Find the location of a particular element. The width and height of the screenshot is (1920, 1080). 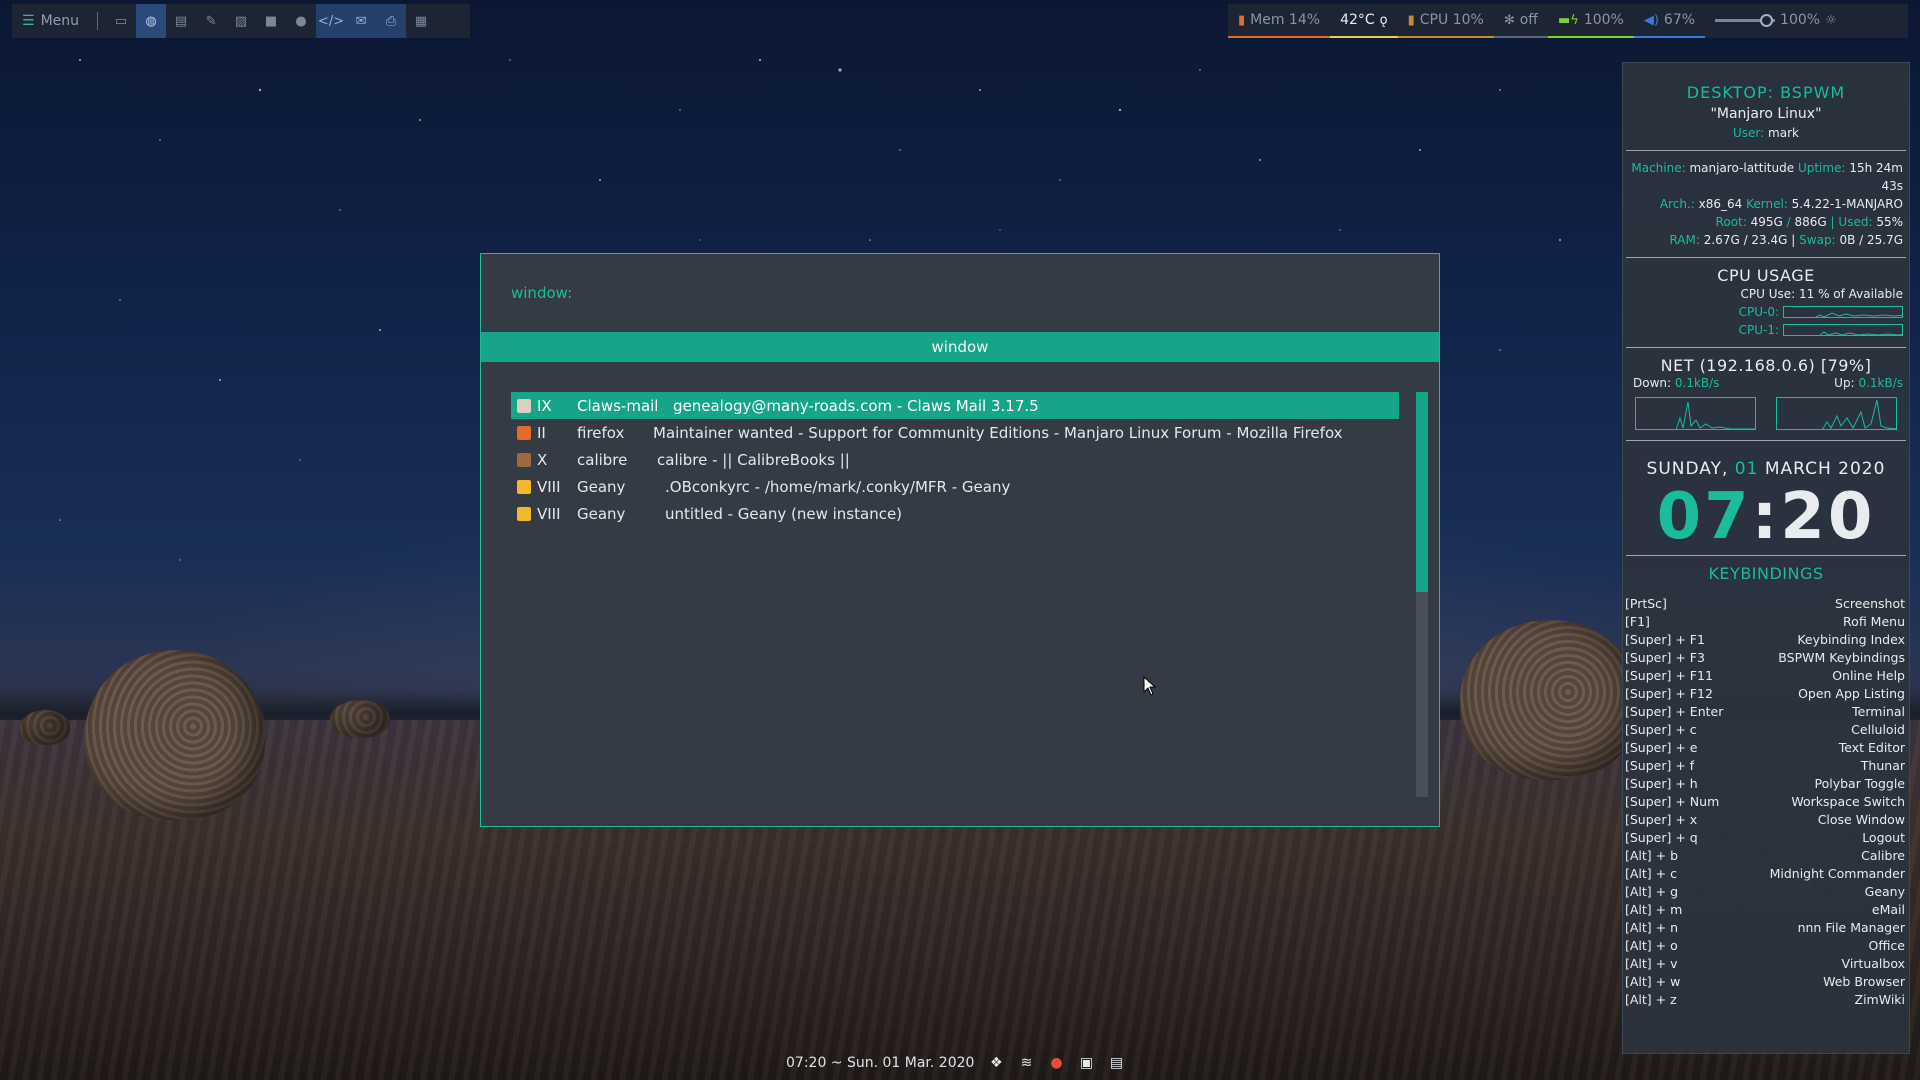

grid-icon: ▦ is located at coordinates (421, 21).